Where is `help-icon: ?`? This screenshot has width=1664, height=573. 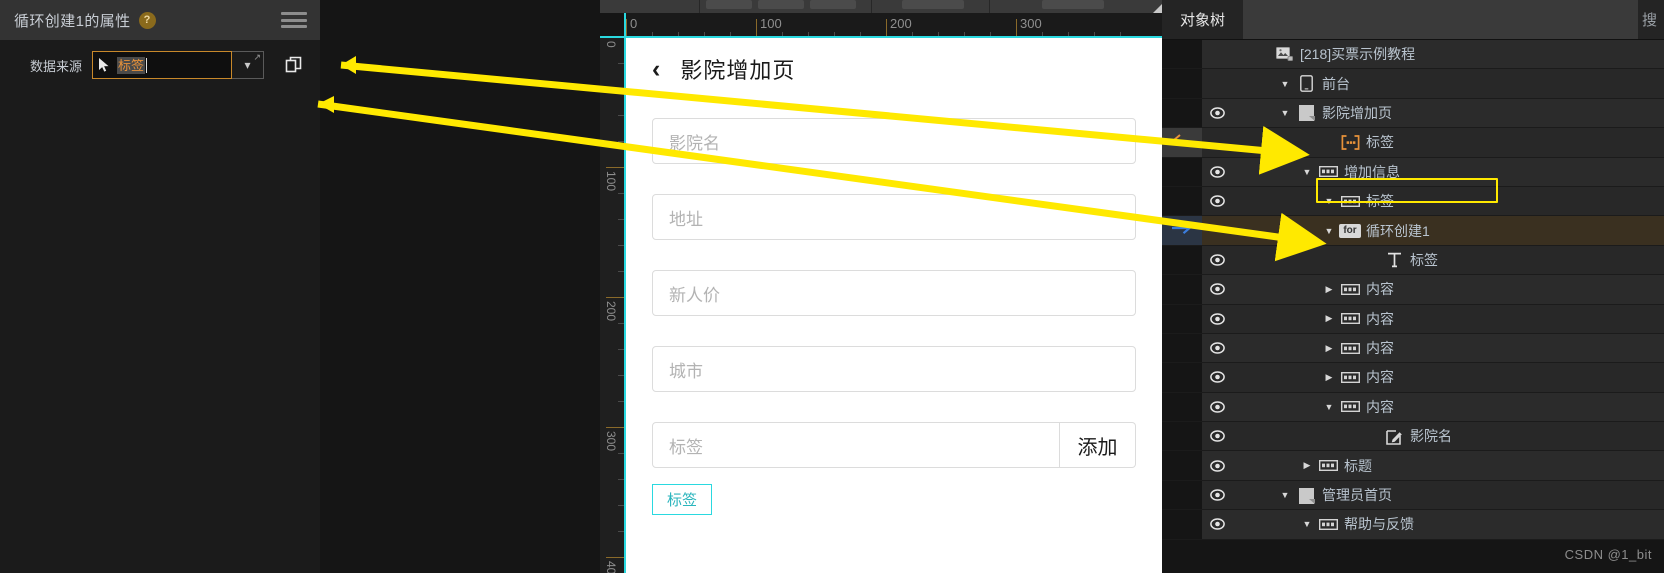
help-icon: ? is located at coordinates (147, 20).